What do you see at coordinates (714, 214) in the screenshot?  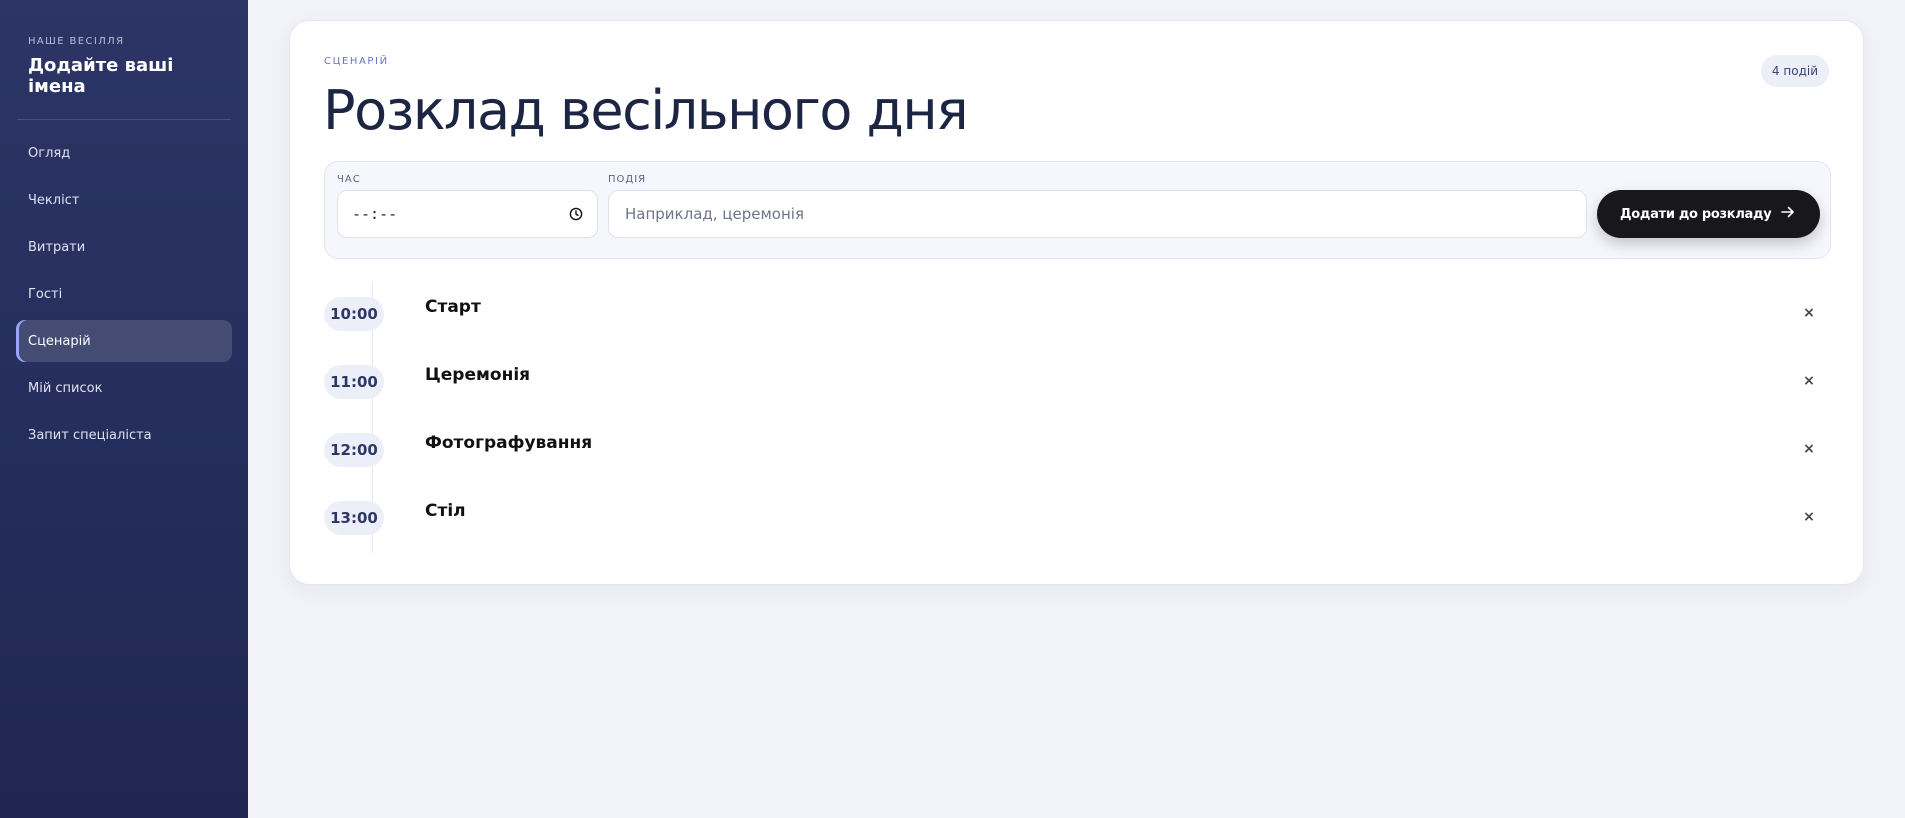 I see `event-input-placeholder: Наприклад, церемонія` at bounding box center [714, 214].